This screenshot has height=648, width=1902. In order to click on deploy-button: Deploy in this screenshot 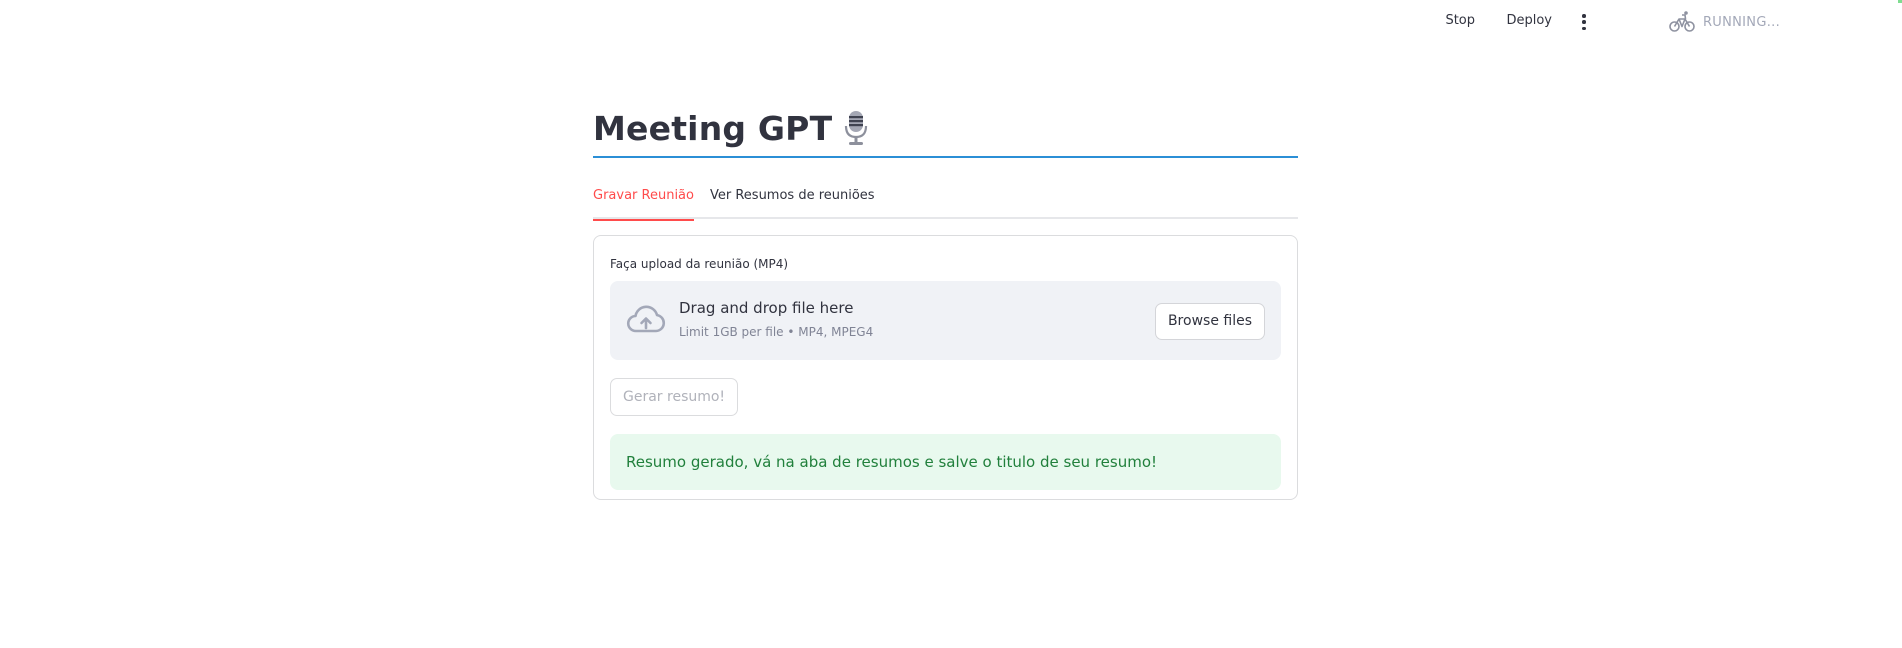, I will do `click(1529, 20)`.